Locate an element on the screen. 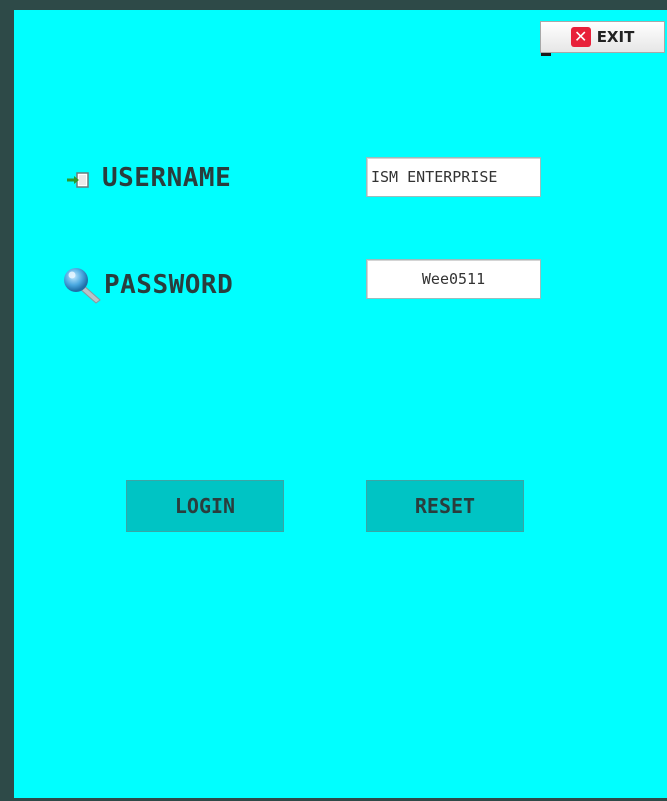  login-button: LOGIN is located at coordinates (205, 506).